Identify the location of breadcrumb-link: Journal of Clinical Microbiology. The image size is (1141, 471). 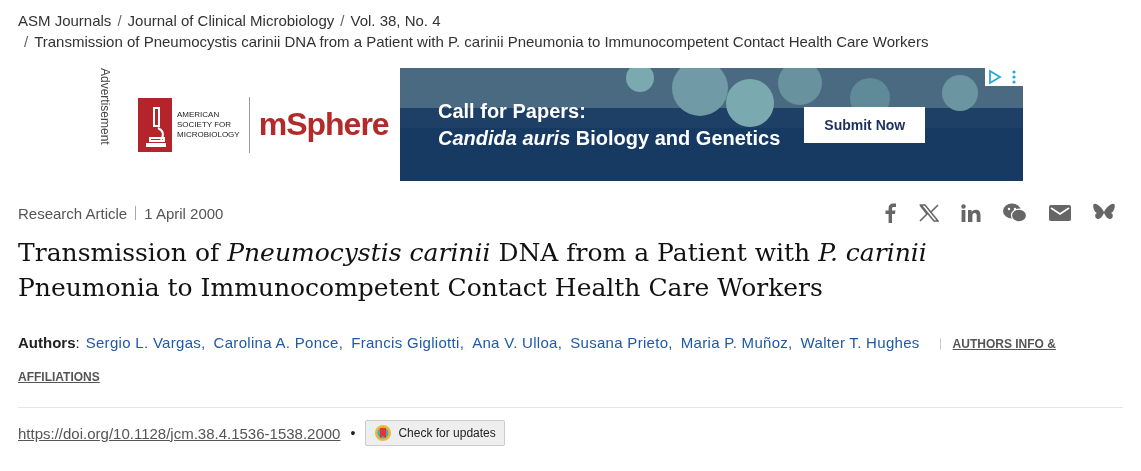
(231, 20).